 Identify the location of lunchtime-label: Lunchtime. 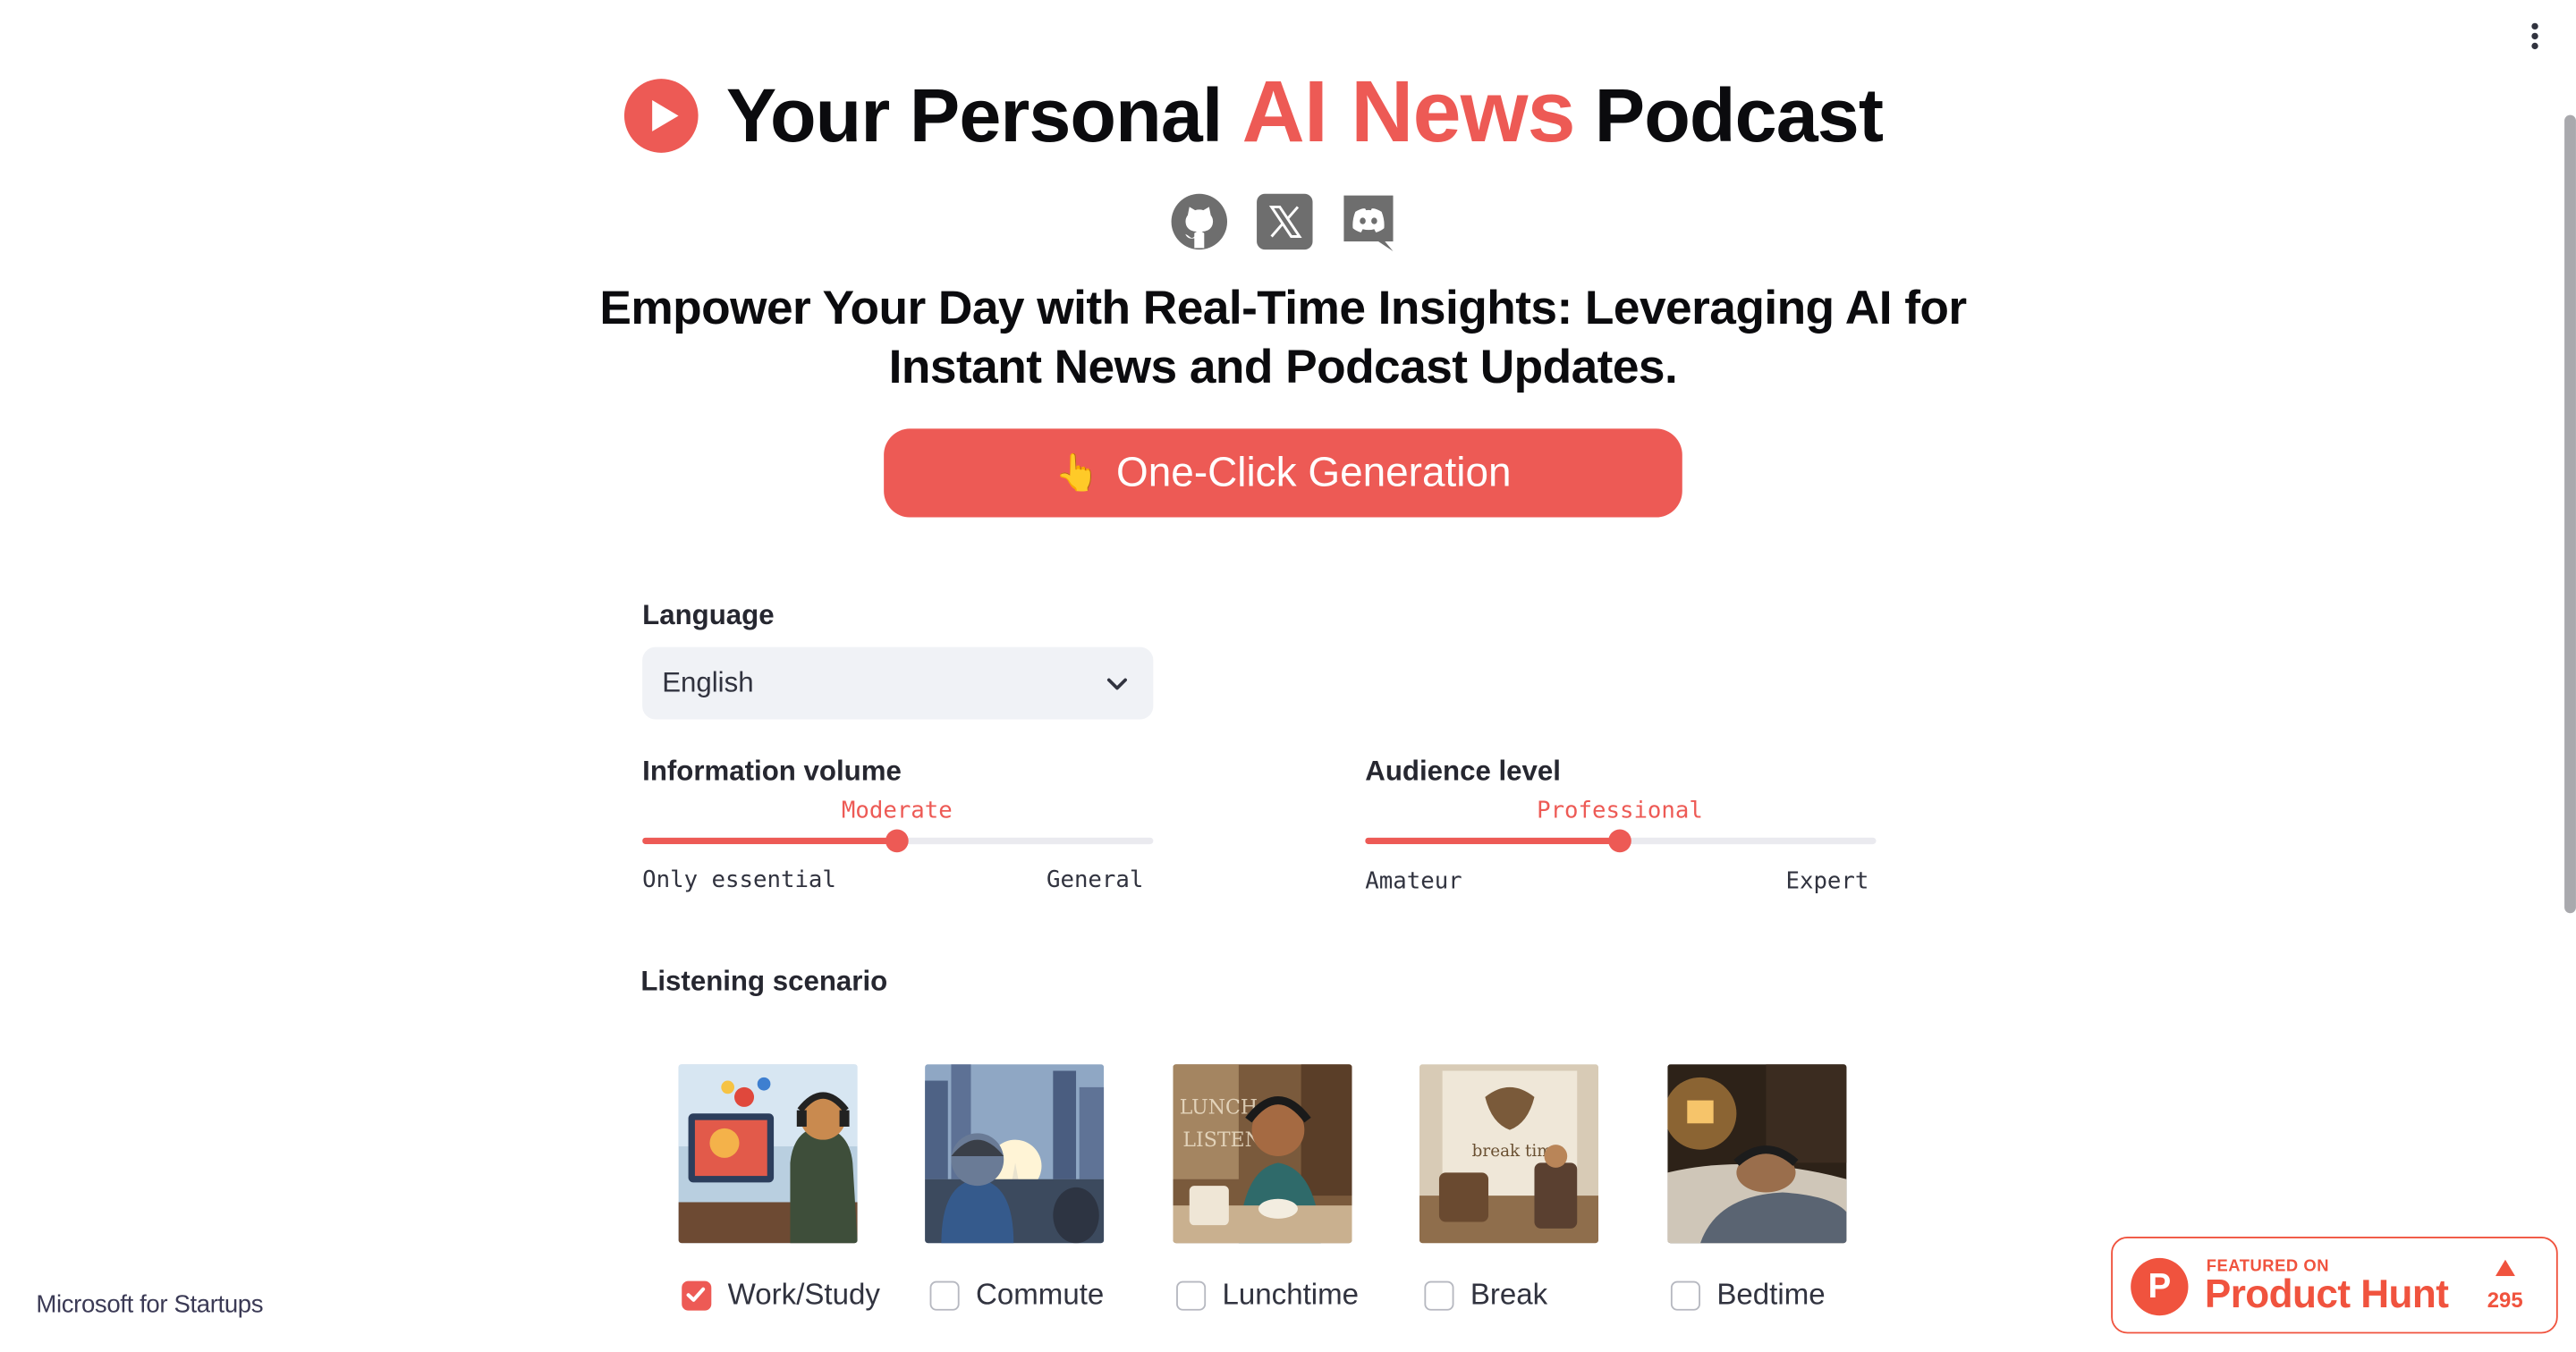
(1291, 1295).